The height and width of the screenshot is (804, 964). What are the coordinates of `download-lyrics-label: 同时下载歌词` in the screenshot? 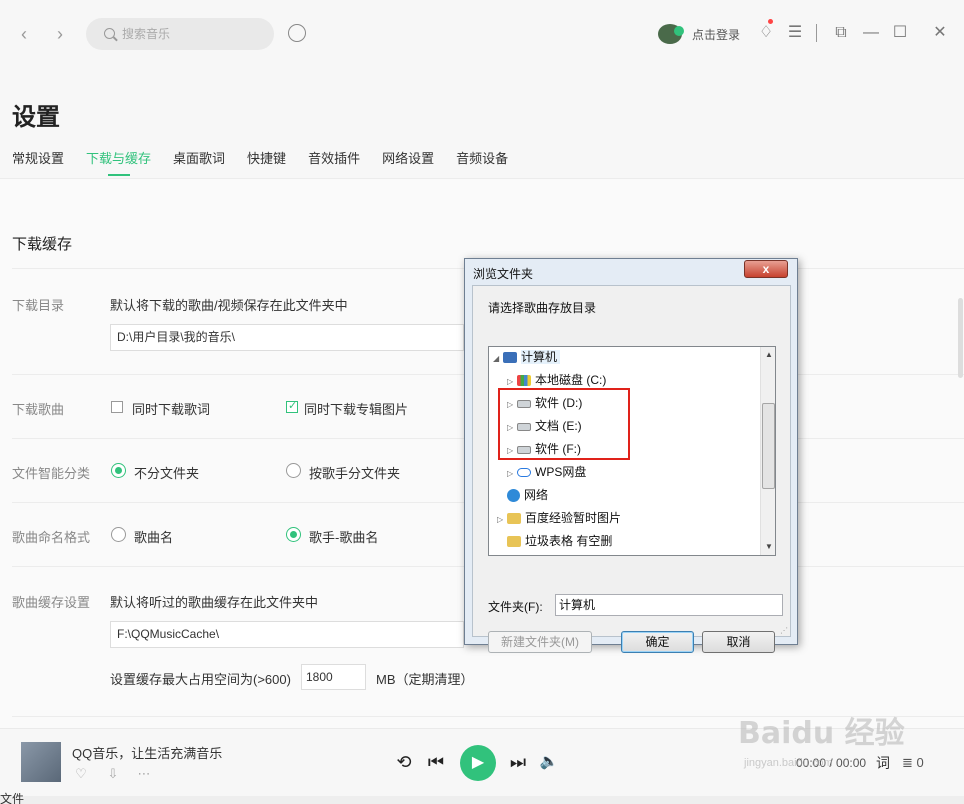 It's located at (171, 409).